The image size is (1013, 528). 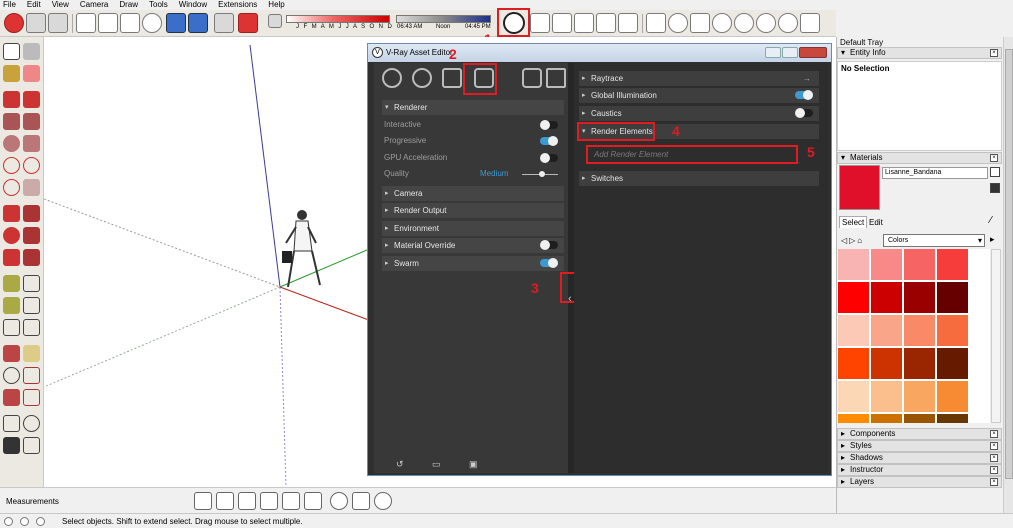 I want to click on section-raytrace: Raytrace →, so click(x=699, y=78).